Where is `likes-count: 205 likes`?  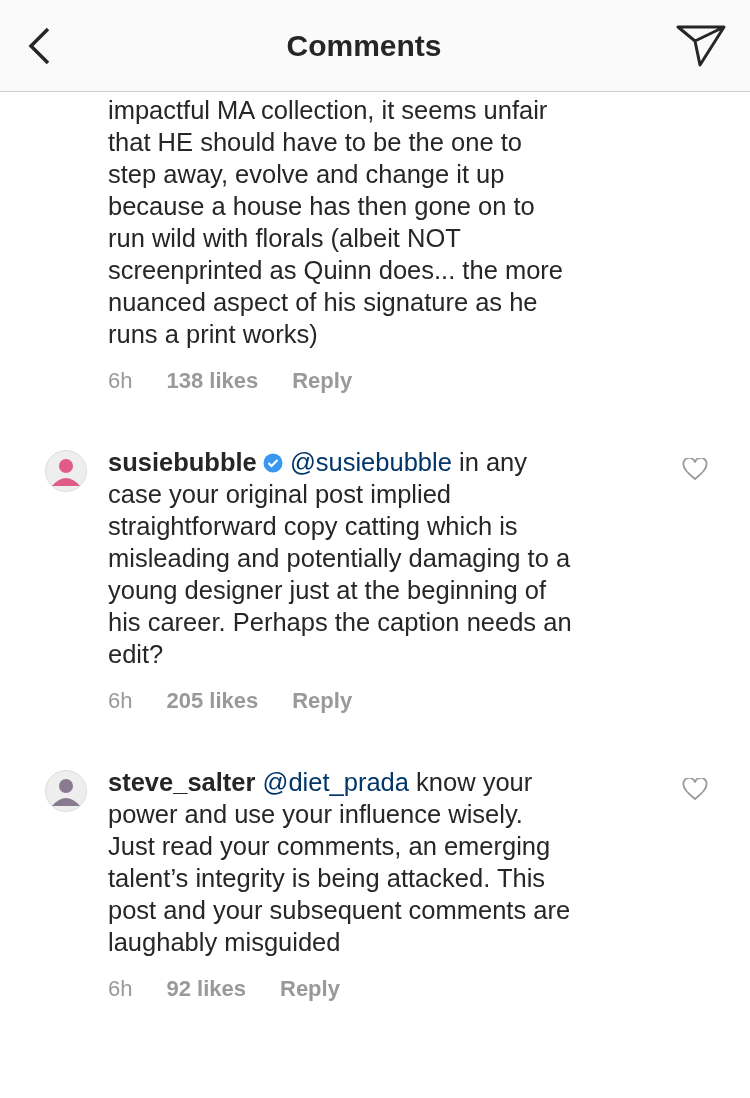
likes-count: 205 likes is located at coordinates (212, 701).